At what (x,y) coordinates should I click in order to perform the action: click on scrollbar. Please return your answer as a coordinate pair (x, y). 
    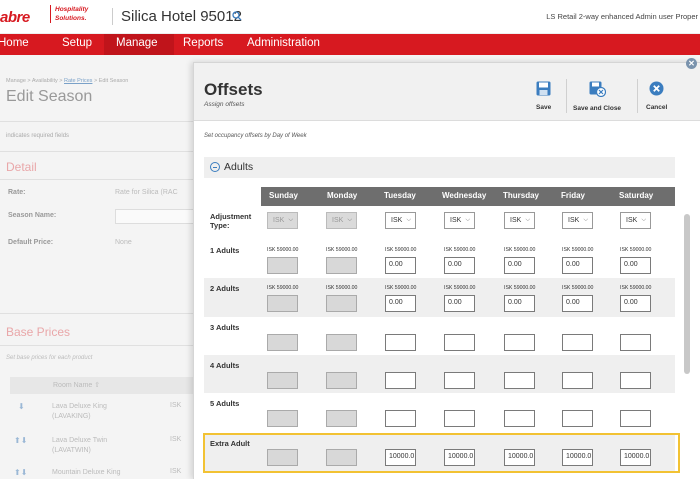
    Looking at the image, I should click on (687, 294).